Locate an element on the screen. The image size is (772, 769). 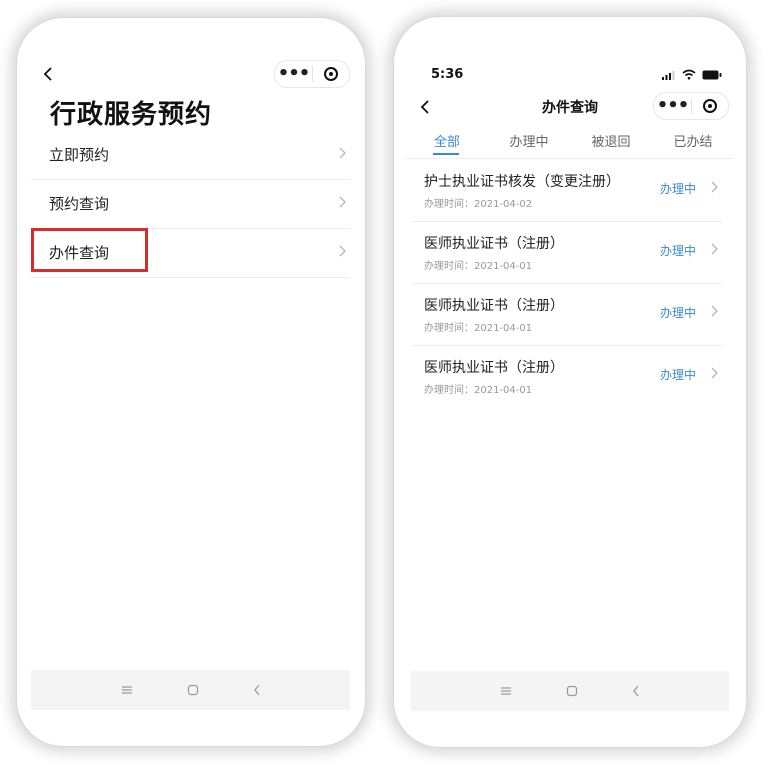
signal-icon is located at coordinates (668, 75).